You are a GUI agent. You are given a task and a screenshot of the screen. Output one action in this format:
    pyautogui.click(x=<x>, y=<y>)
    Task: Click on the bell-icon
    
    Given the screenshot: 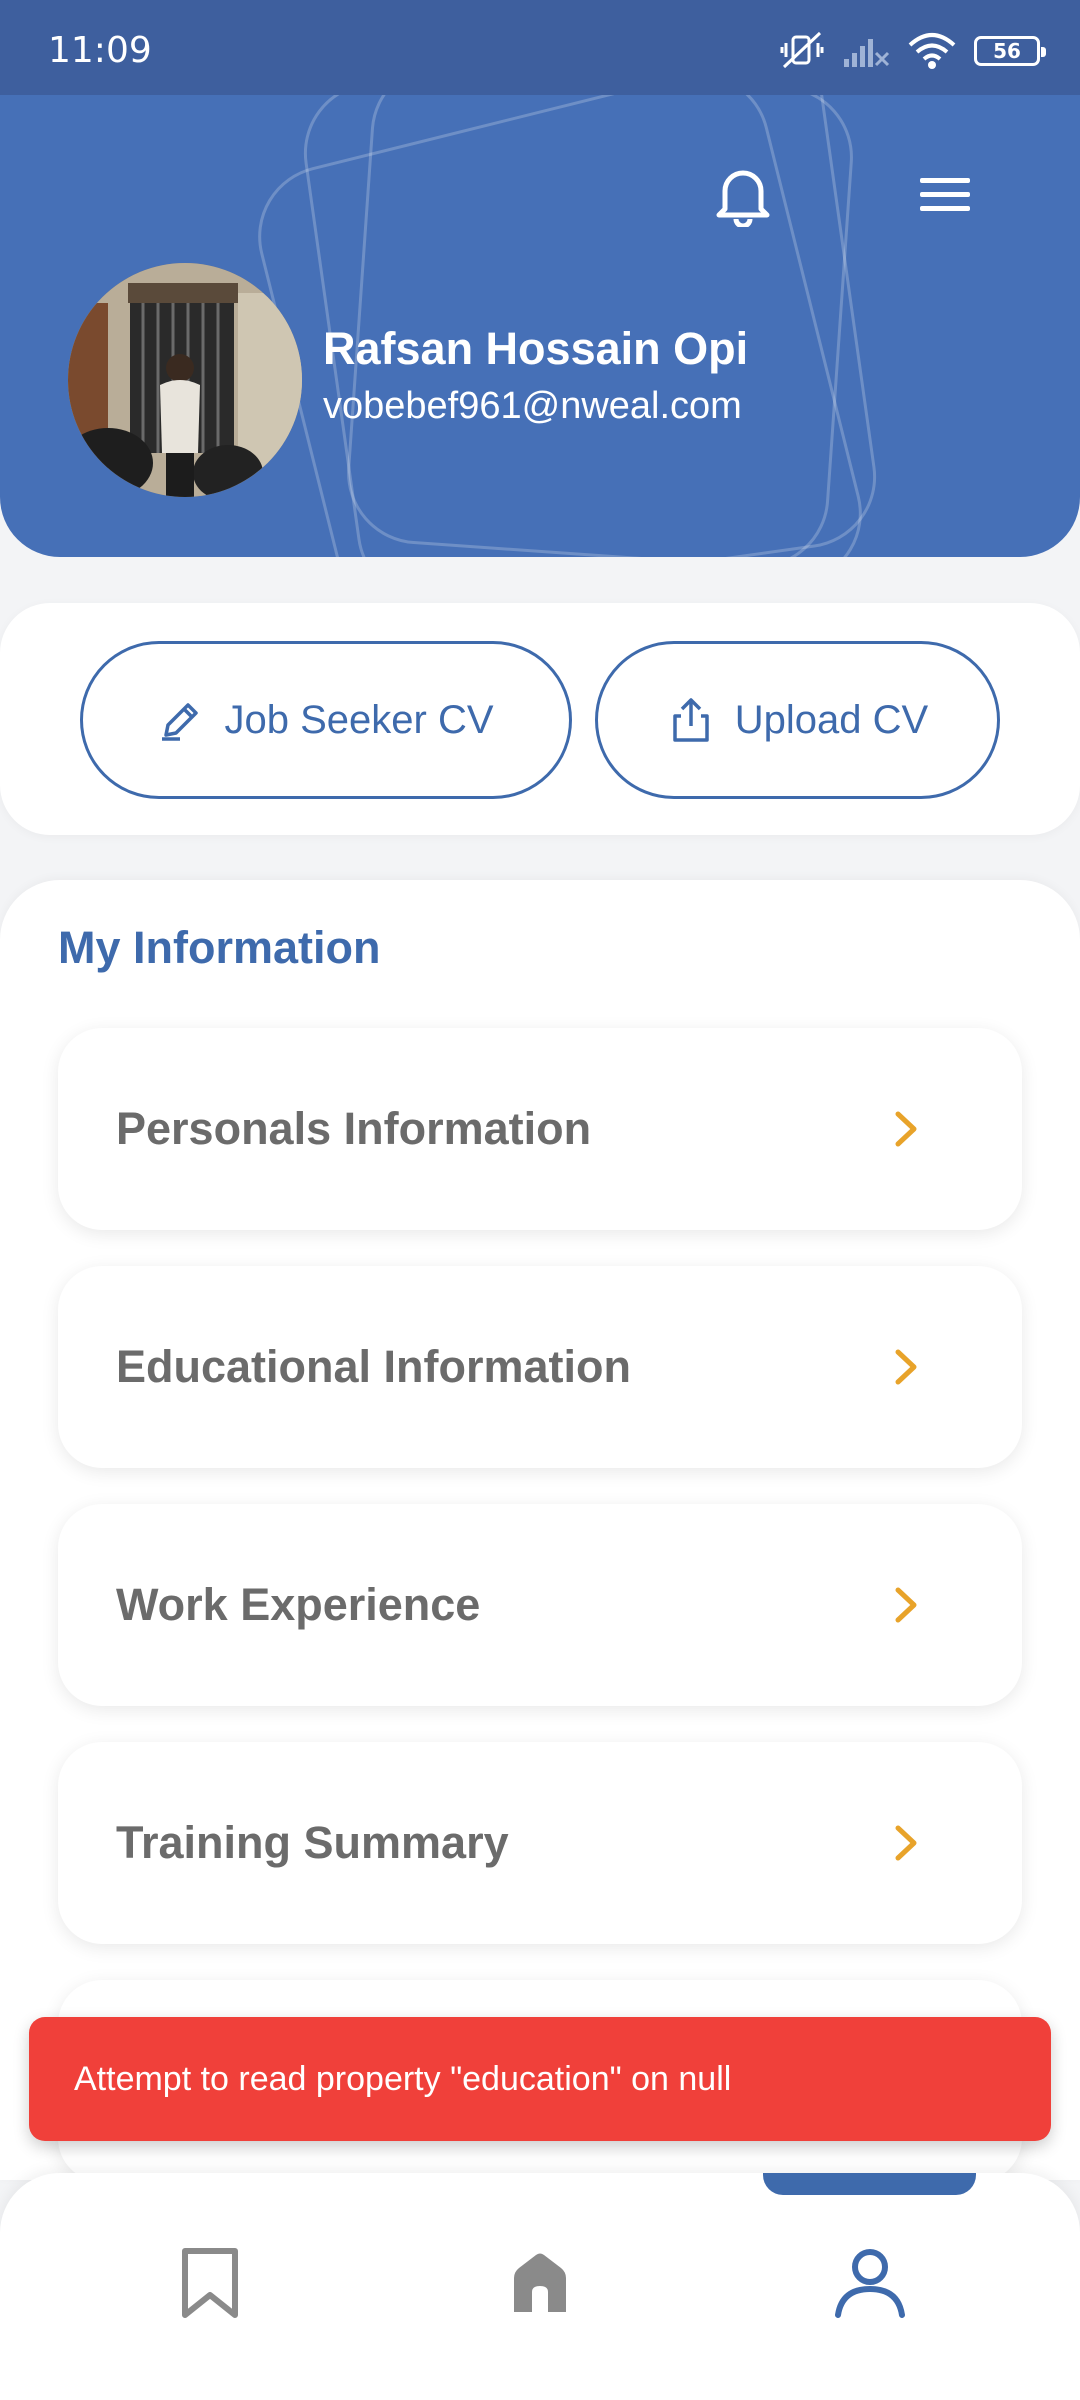 What is the action you would take?
    pyautogui.click(x=743, y=198)
    